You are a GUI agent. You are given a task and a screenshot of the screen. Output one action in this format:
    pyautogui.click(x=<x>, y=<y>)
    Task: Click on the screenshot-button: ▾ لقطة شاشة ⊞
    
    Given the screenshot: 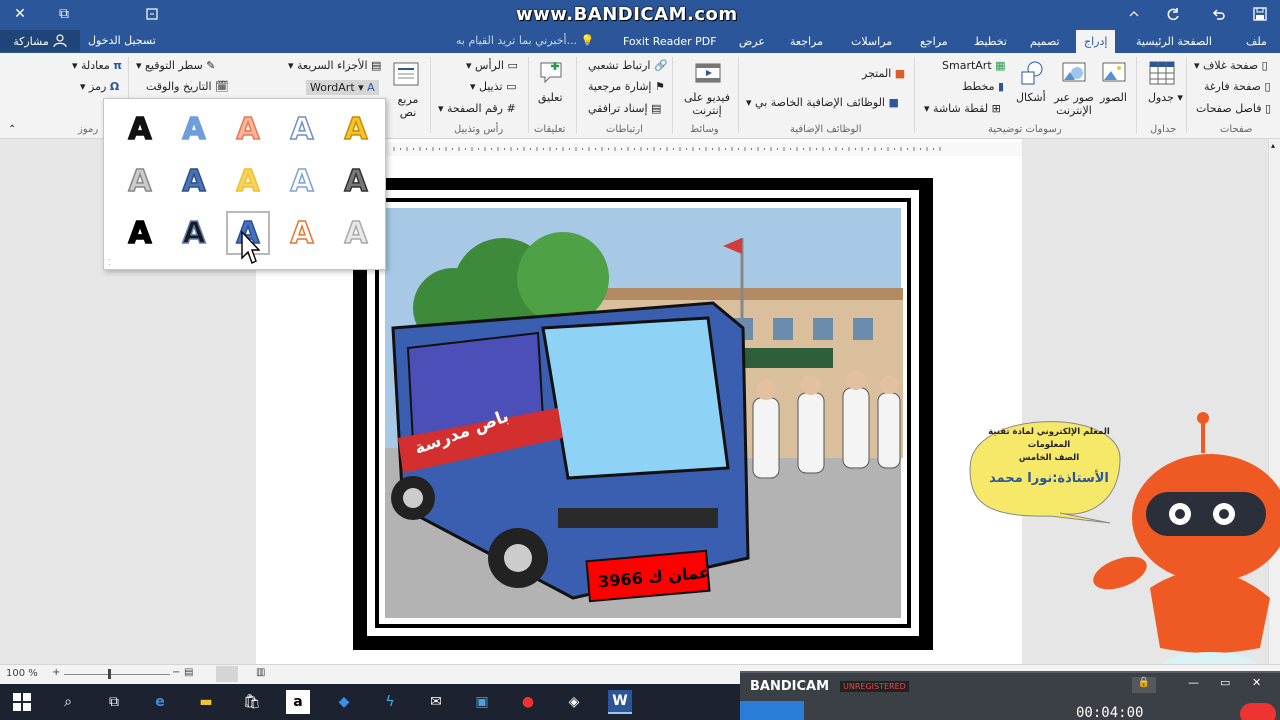 What is the action you would take?
    pyautogui.click(x=962, y=108)
    